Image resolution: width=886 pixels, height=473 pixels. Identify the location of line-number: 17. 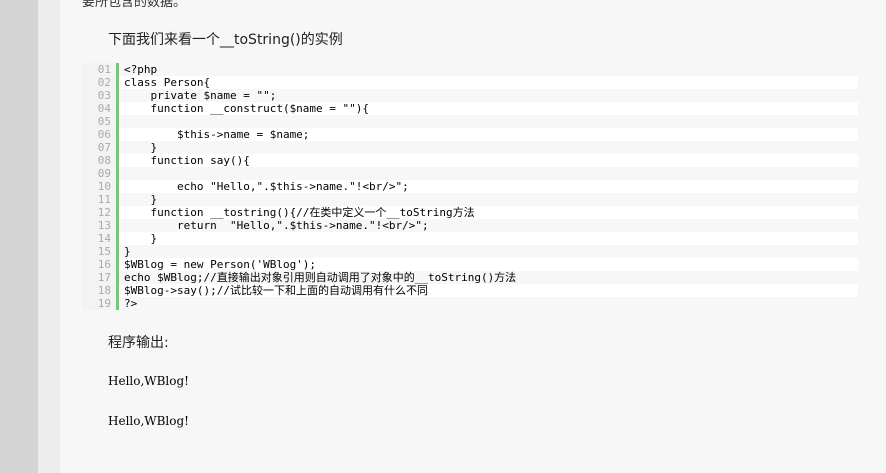
(99, 277).